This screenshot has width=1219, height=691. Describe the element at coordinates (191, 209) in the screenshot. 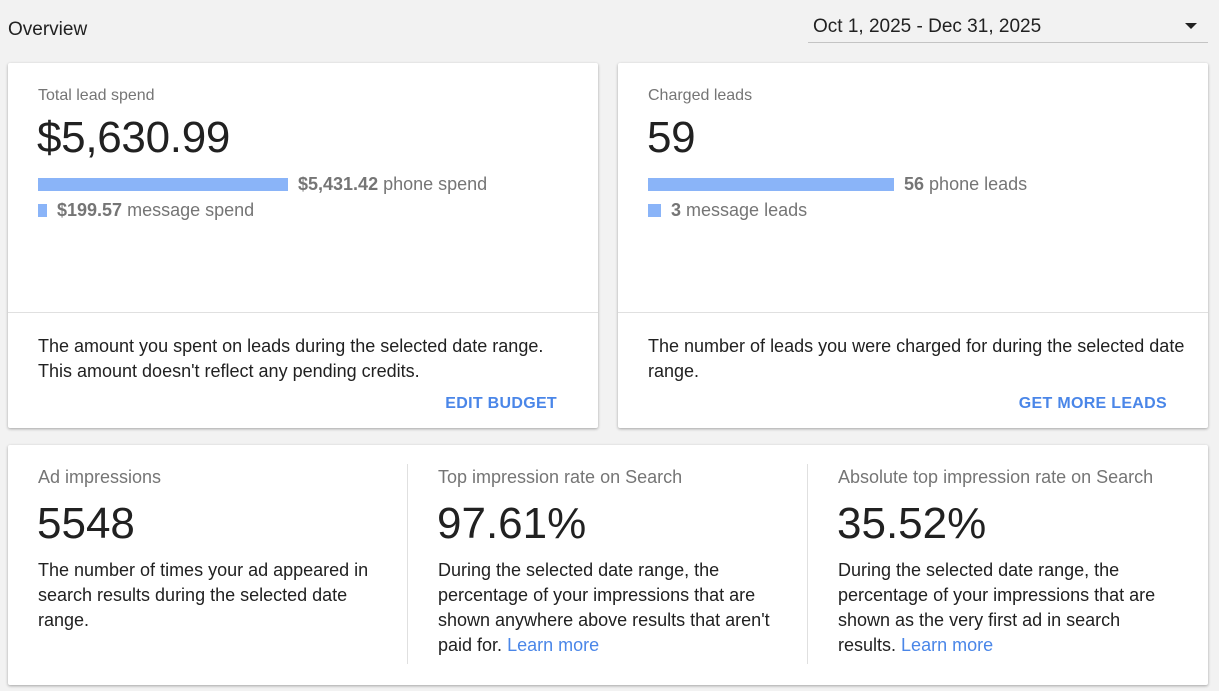

I see `message-spend-label: message spend` at that location.